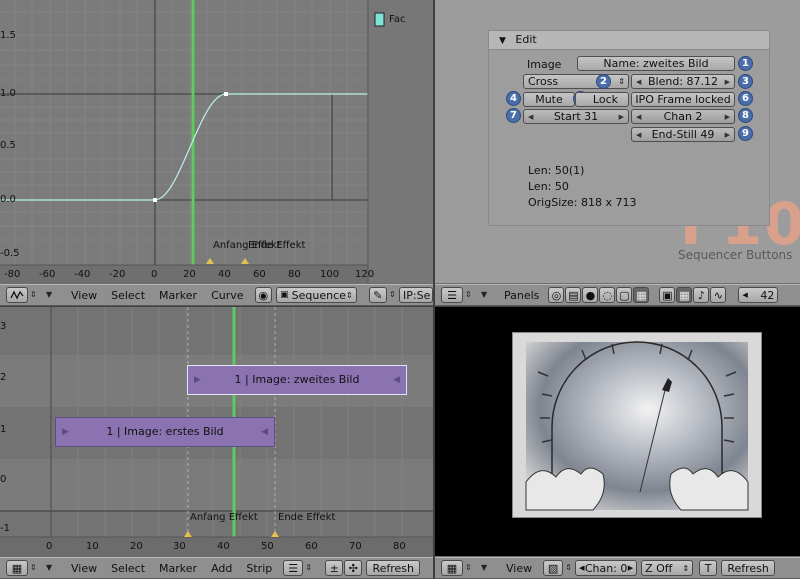 This screenshot has height=579, width=800. What do you see at coordinates (576, 81) in the screenshot?
I see `effect-type-select: Cross ⇕` at bounding box center [576, 81].